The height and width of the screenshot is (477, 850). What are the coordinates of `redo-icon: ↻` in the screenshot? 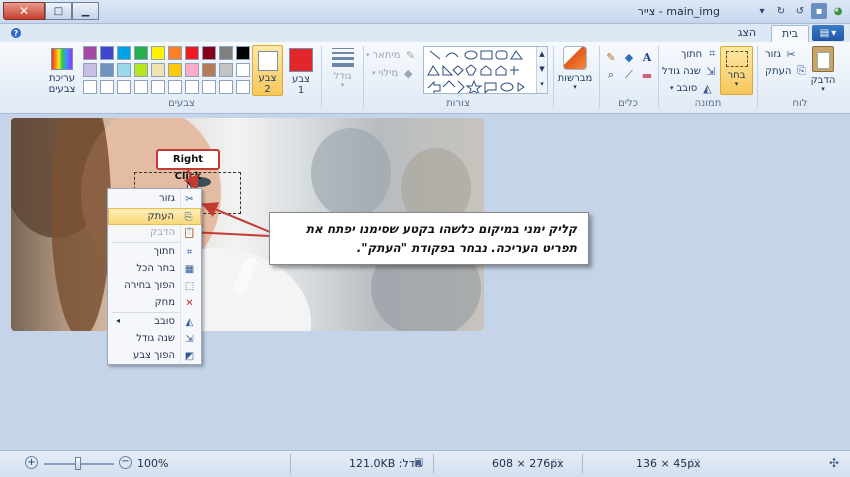 It's located at (781, 11).